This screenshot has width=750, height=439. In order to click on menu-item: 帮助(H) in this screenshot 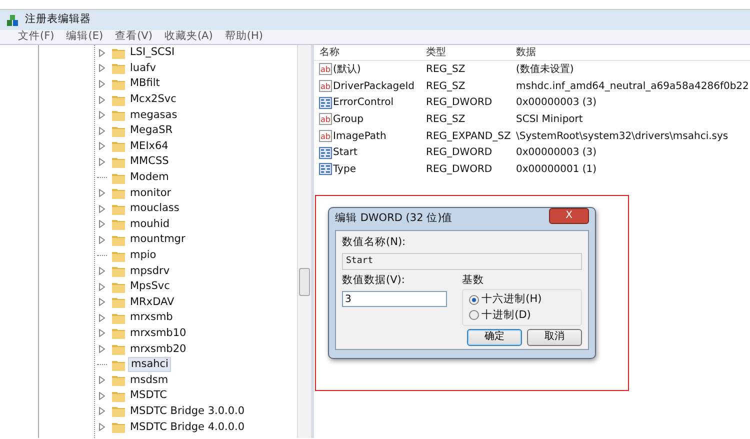, I will do `click(243, 37)`.